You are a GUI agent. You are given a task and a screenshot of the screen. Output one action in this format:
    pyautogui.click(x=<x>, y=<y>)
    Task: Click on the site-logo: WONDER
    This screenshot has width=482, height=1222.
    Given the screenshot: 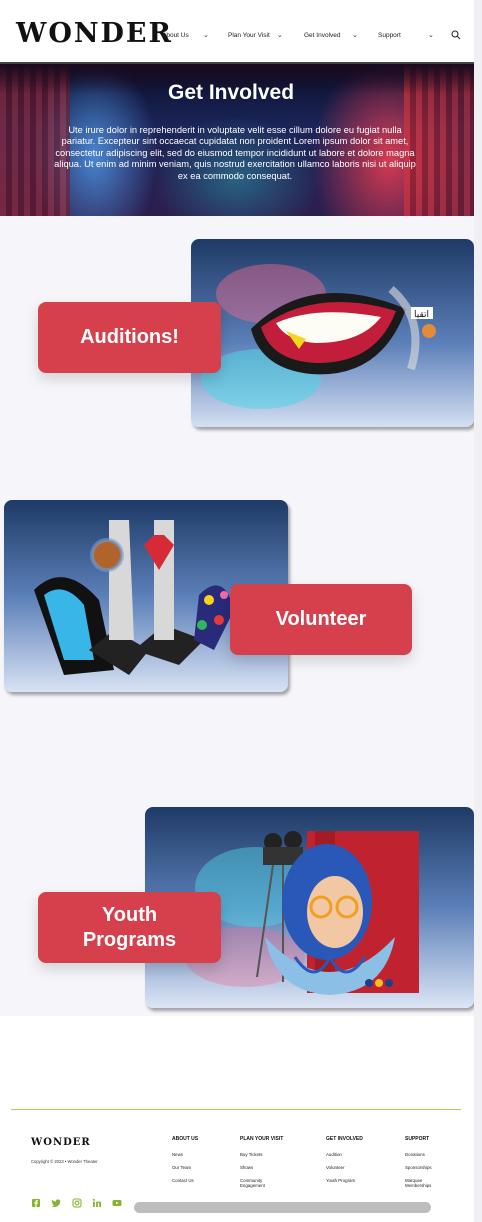 What is the action you would take?
    pyautogui.click(x=94, y=33)
    